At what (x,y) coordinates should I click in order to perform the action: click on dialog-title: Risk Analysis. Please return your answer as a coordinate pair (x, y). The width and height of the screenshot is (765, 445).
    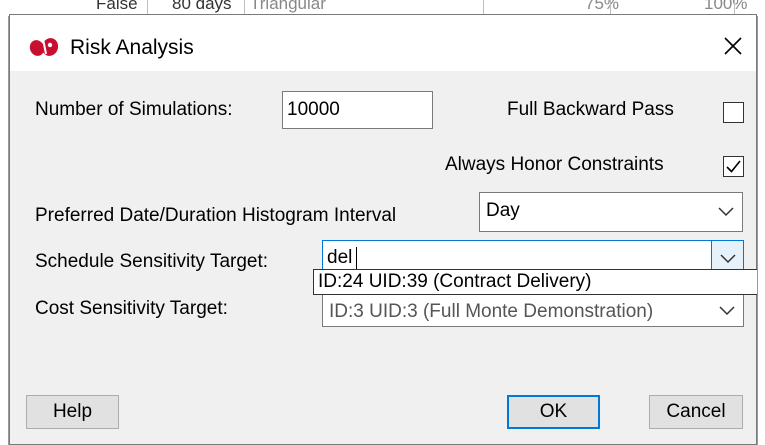
    Looking at the image, I should click on (132, 47).